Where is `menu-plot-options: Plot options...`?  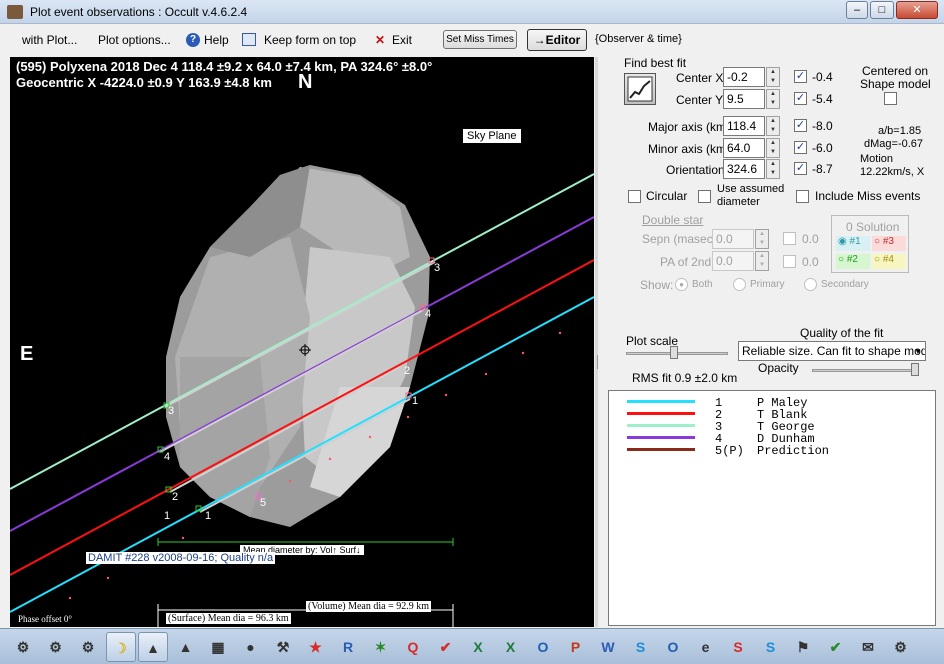 menu-plot-options: Plot options... is located at coordinates (134, 40).